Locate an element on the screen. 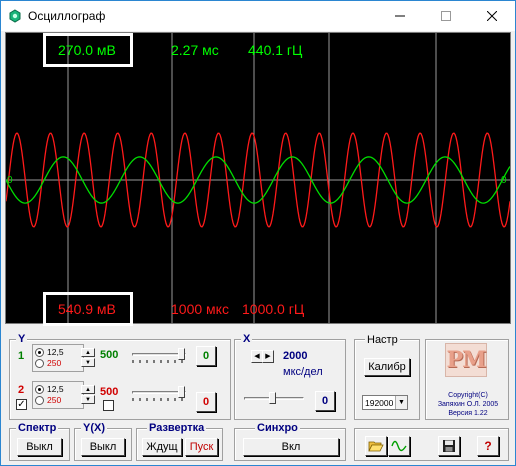 The height and width of the screenshot is (466, 516). ch2-range-radio-a is located at coordinates (39, 389).